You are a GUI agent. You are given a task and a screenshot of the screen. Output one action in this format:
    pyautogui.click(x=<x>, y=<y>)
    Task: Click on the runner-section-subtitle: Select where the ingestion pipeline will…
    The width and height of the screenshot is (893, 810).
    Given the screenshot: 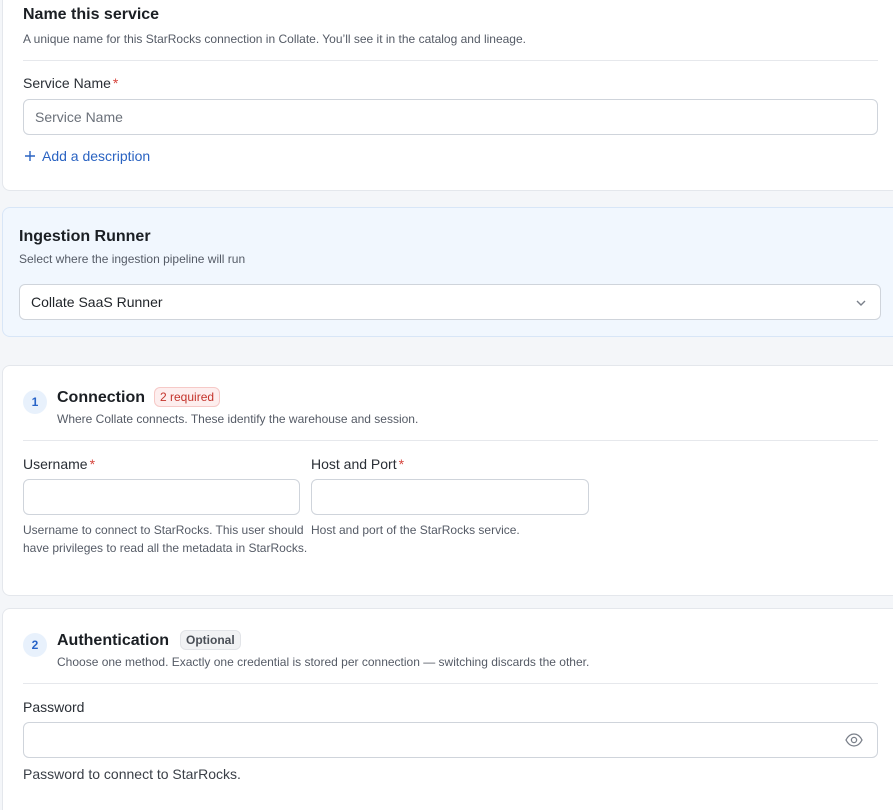 What is the action you would take?
    pyautogui.click(x=132, y=259)
    